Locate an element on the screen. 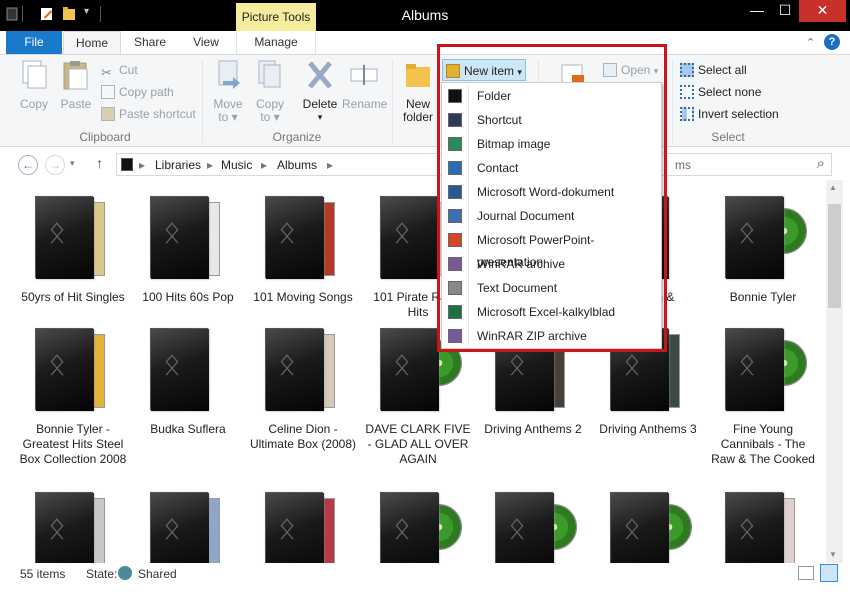  copy-to-button: Copy to ▾ is located at coordinates (270, 91).